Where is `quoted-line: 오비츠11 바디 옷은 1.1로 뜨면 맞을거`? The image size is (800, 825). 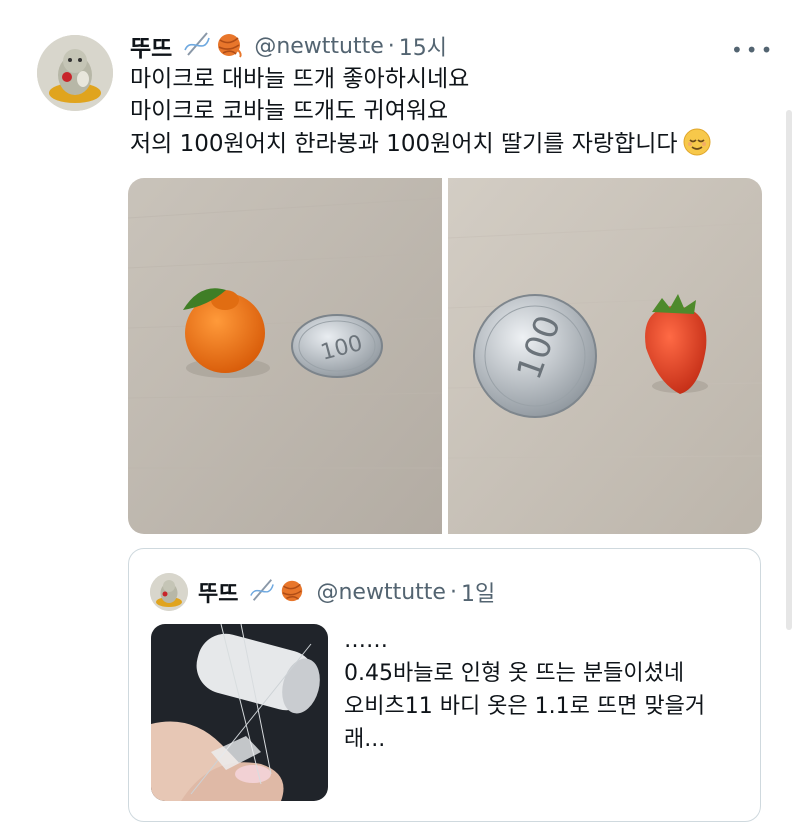 quoted-line: 오비츠11 바디 옷은 1.1로 뜨면 맞을거 is located at coordinates (525, 706).